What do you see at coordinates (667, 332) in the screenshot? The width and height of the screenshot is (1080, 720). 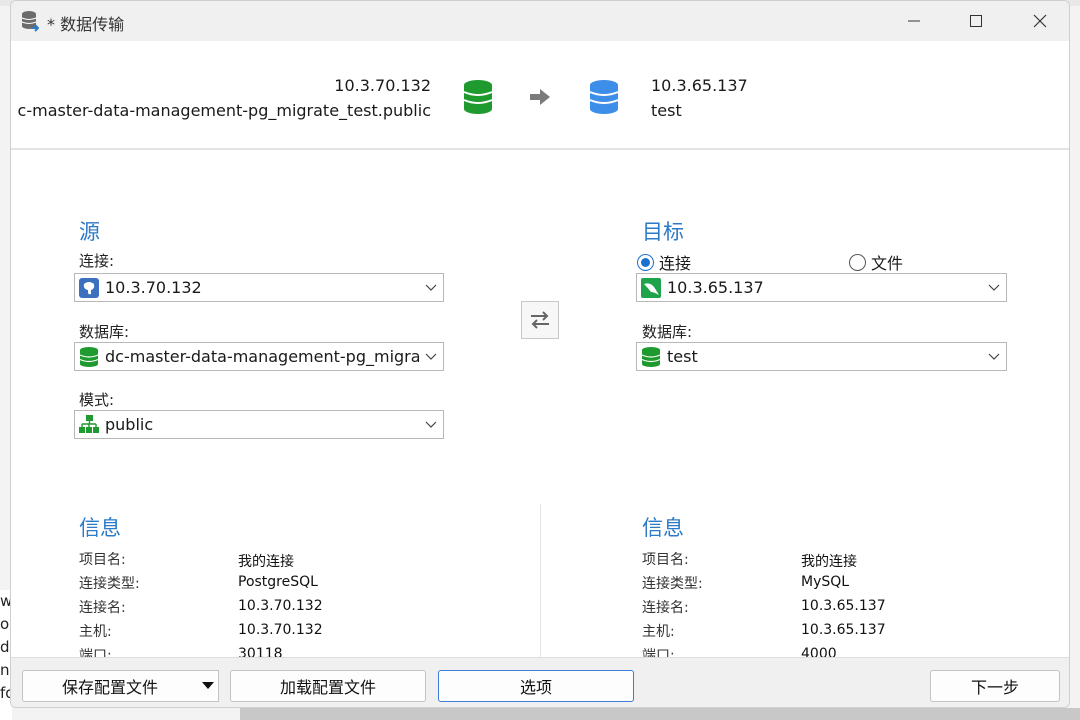 I see `target-database-label: 数据库:` at bounding box center [667, 332].